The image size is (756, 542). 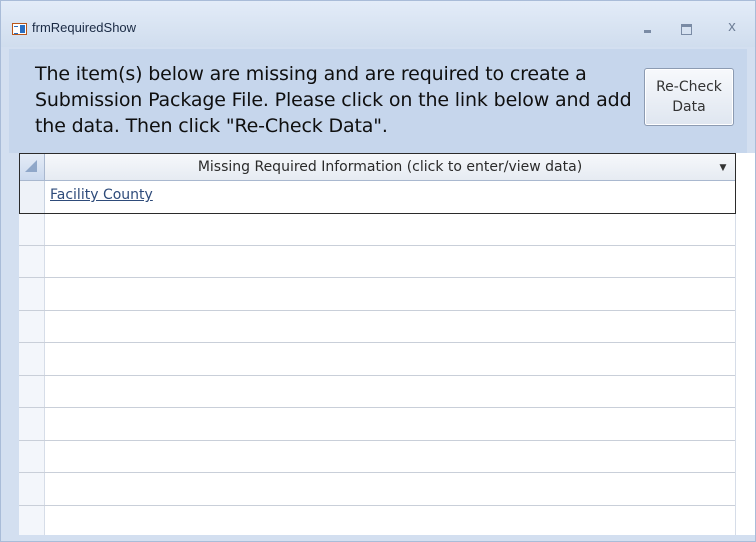 What do you see at coordinates (19, 29) in the screenshot?
I see `form-icon` at bounding box center [19, 29].